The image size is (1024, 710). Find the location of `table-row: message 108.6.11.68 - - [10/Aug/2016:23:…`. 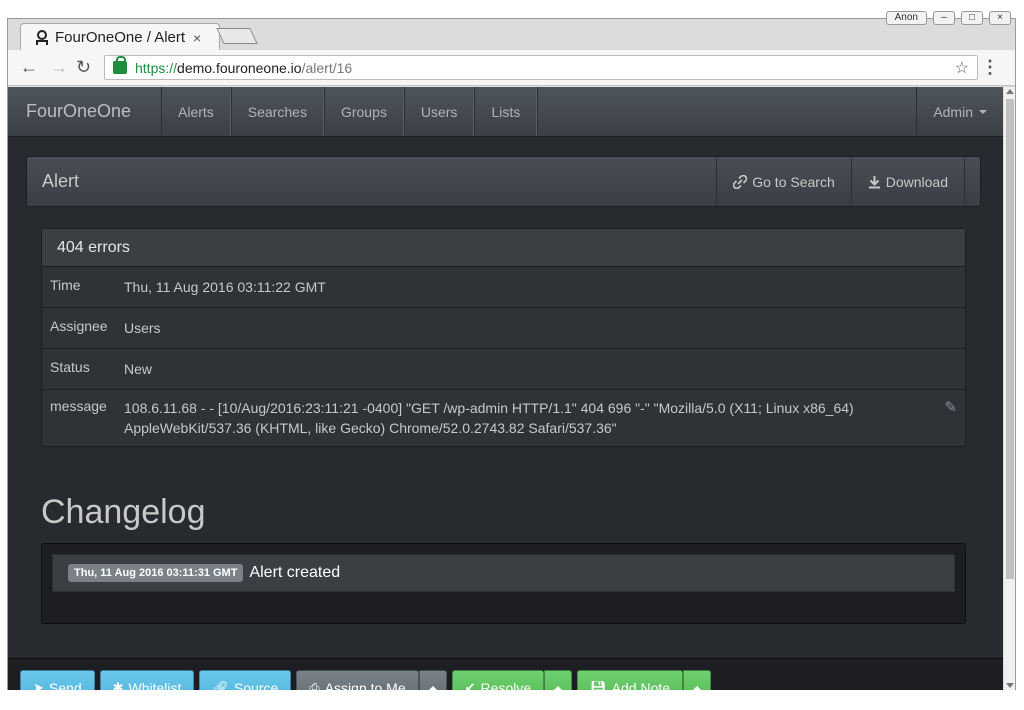

table-row: message 108.6.11.68 - - [10/Aug/2016:23:… is located at coordinates (503, 418).